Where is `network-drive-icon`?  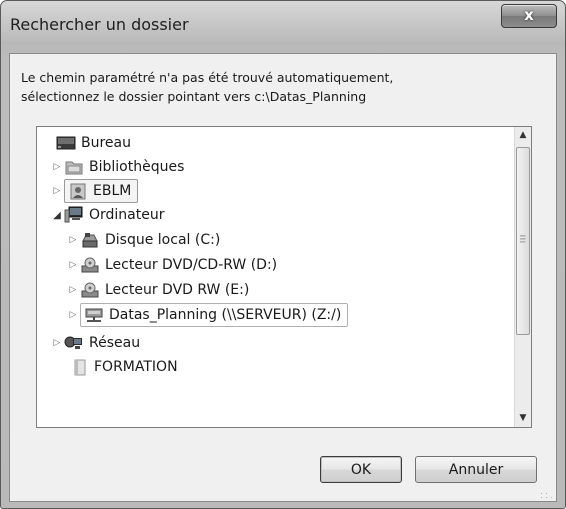
network-drive-icon is located at coordinates (94, 315).